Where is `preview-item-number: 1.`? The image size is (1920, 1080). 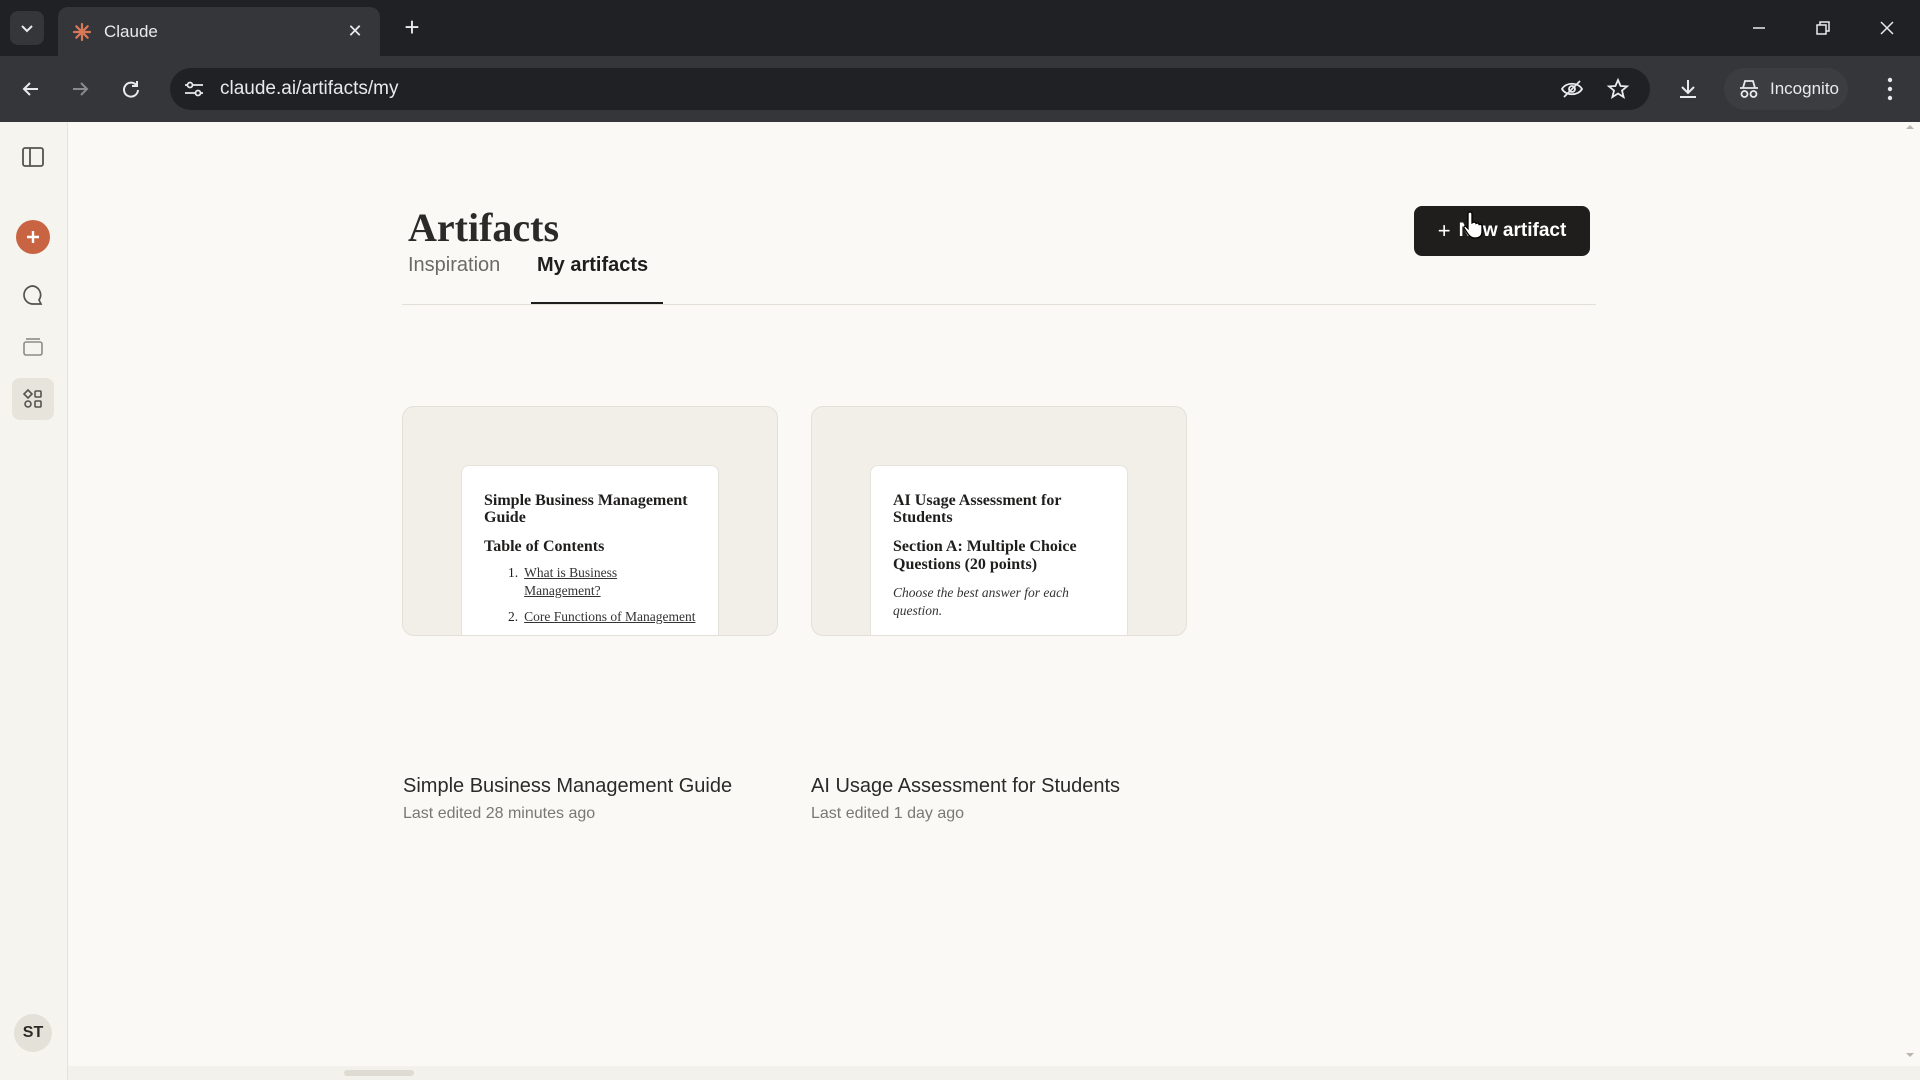
preview-item-number: 1. is located at coordinates (513, 572).